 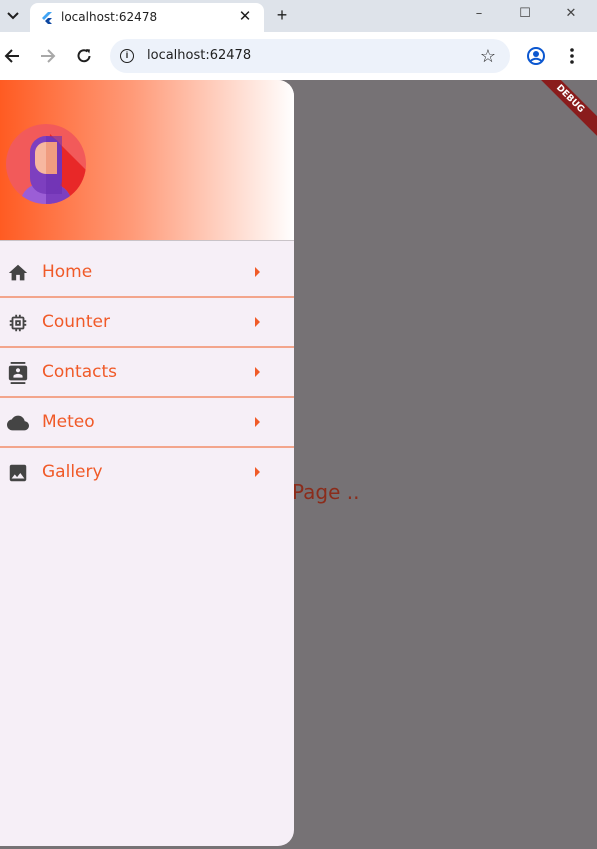 What do you see at coordinates (109, 17) in the screenshot?
I see `tab-title: localhost:62478` at bounding box center [109, 17].